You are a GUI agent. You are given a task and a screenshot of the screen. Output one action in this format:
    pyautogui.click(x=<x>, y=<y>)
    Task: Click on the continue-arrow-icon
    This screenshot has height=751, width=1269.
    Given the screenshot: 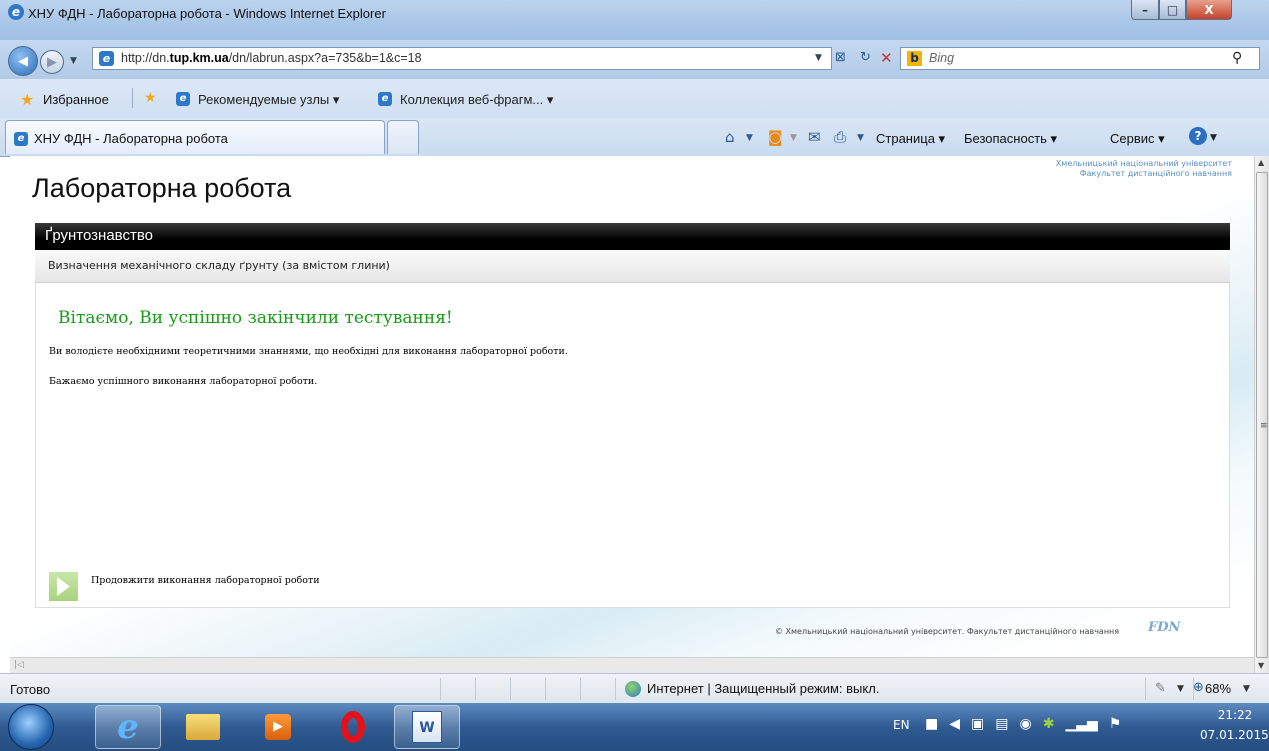 What is the action you would take?
    pyautogui.click(x=63, y=586)
    